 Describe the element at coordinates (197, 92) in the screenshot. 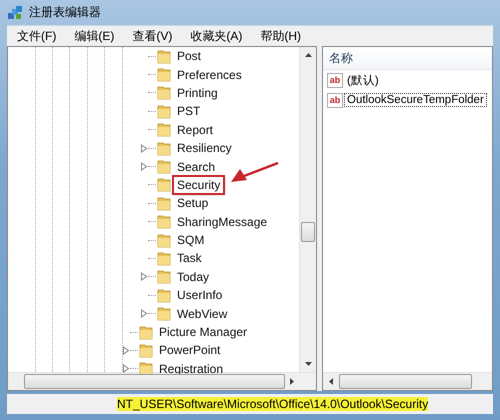

I see `tree-item: Printing` at that location.